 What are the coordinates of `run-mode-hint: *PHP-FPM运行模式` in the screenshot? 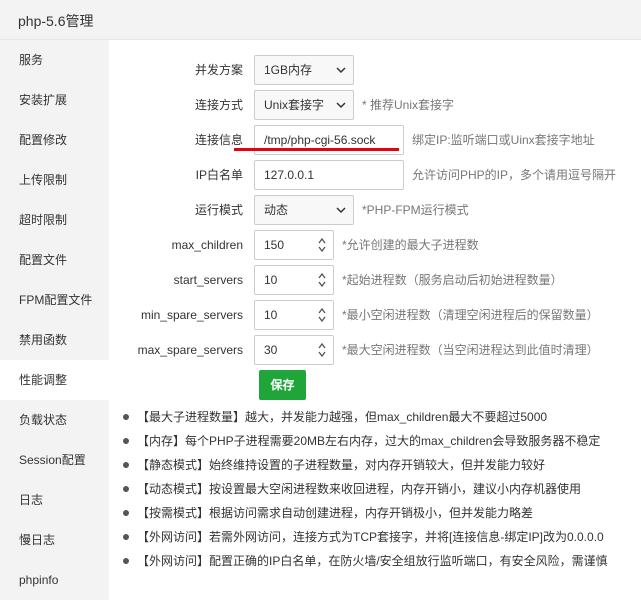 It's located at (415, 210).